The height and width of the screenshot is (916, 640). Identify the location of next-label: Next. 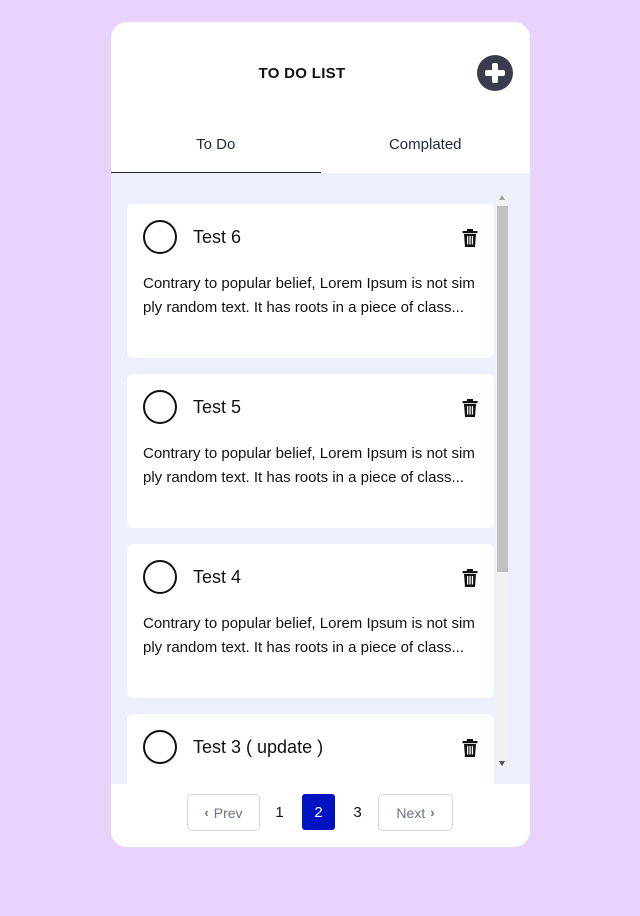
(411, 812).